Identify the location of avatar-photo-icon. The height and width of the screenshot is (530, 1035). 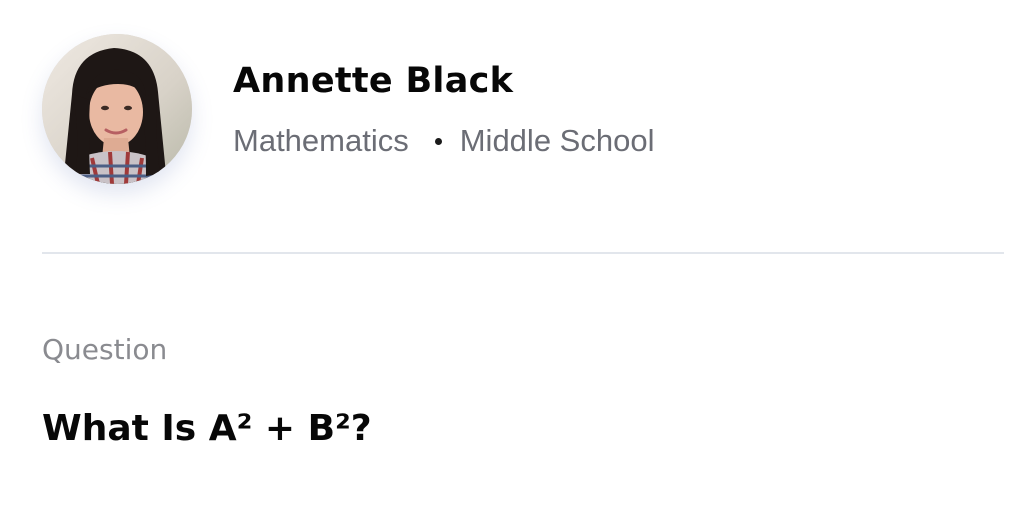
(117, 109).